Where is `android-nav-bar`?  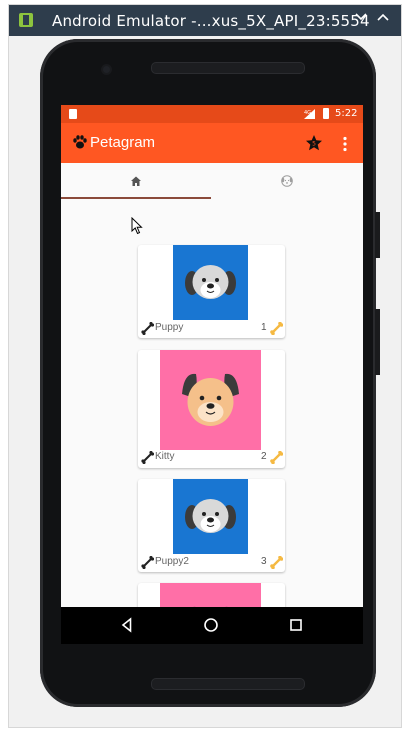 android-nav-bar is located at coordinates (212, 625).